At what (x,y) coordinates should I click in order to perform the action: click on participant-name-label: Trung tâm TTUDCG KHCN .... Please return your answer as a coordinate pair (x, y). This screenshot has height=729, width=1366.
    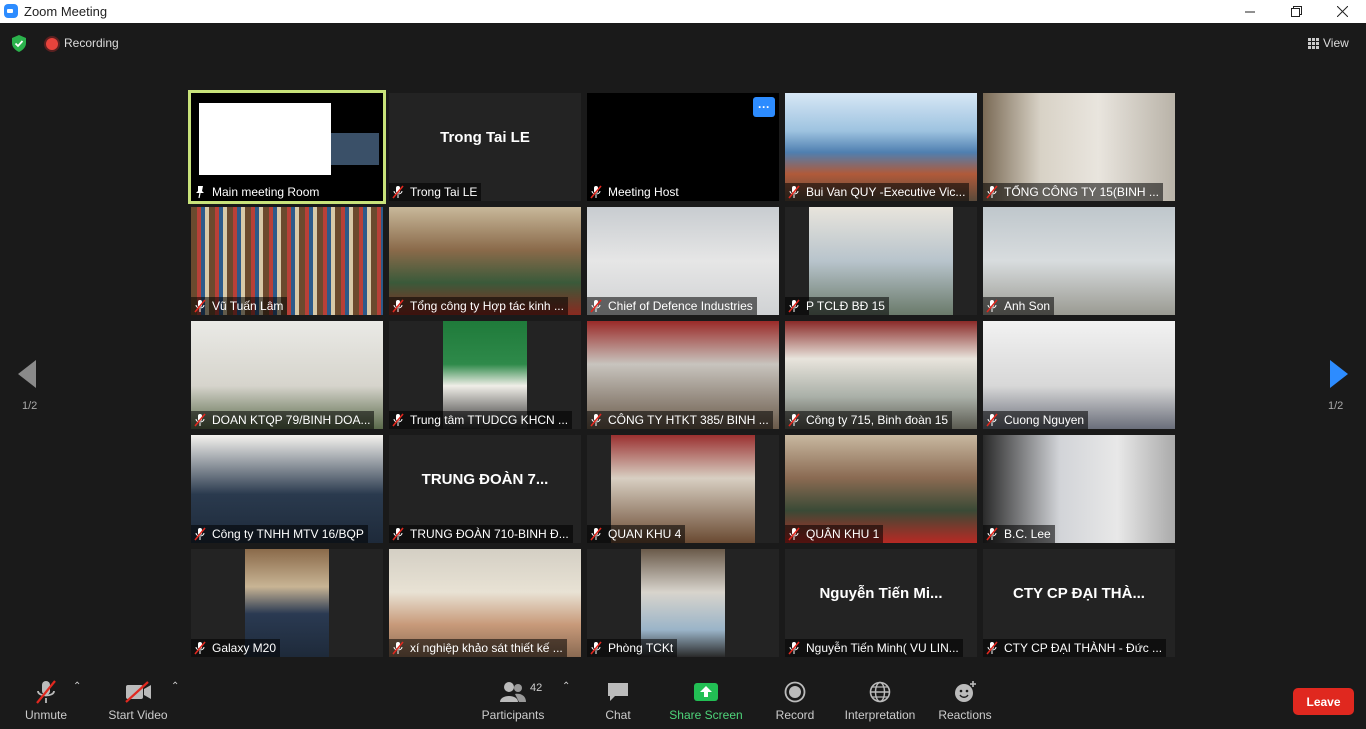
    Looking at the image, I should click on (481, 420).